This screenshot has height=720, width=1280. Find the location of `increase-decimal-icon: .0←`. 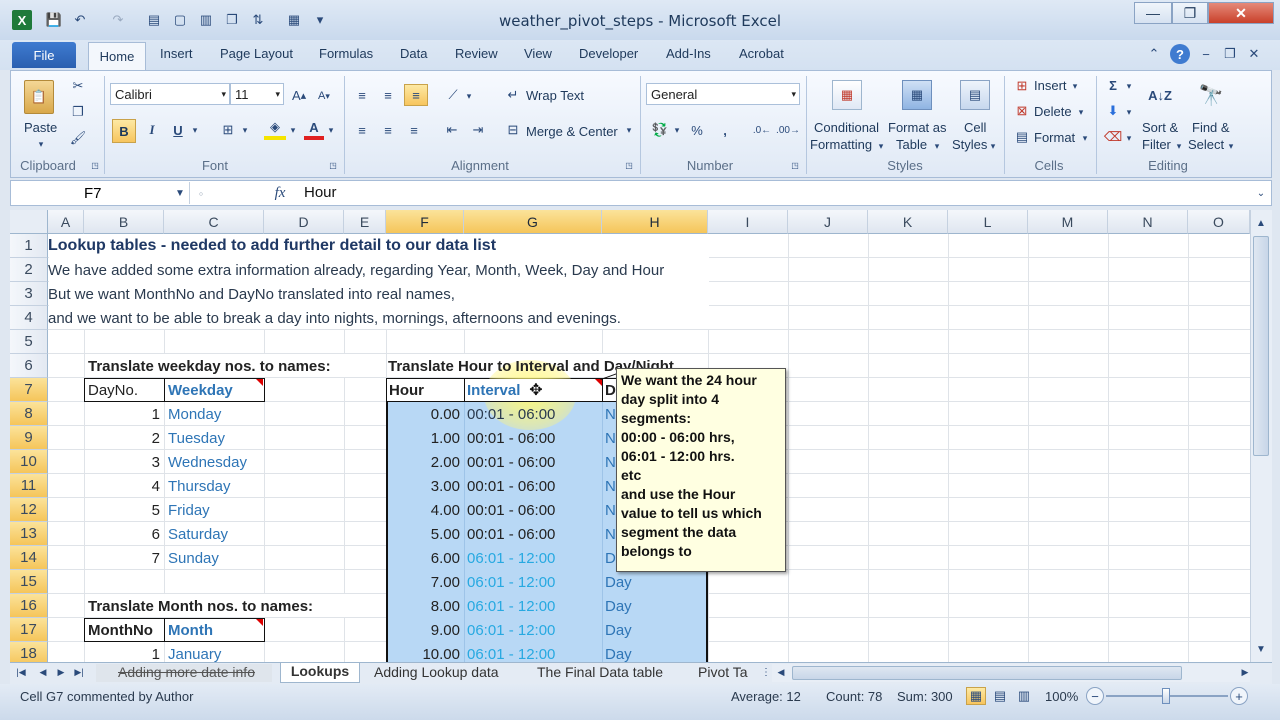

increase-decimal-icon: .0← is located at coordinates (762, 130).